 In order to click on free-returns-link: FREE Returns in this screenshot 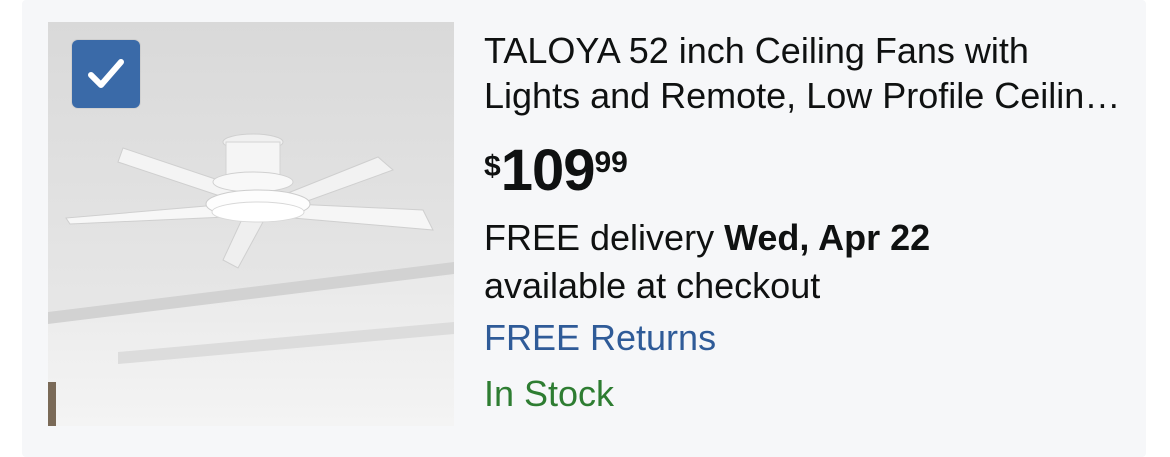, I will do `click(804, 338)`.